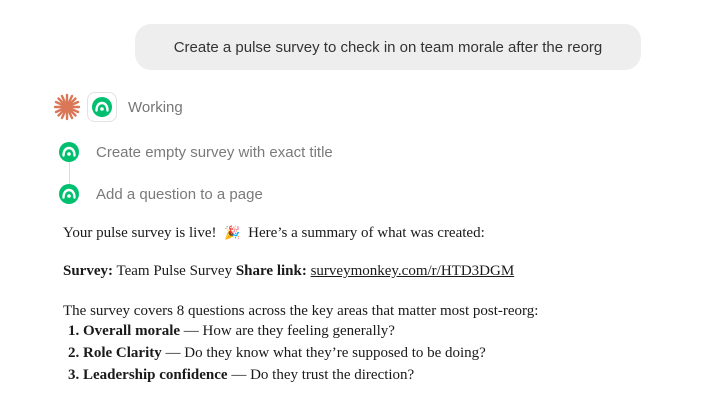  What do you see at coordinates (74, 353) in the screenshot?
I see `question-number: 2.` at bounding box center [74, 353].